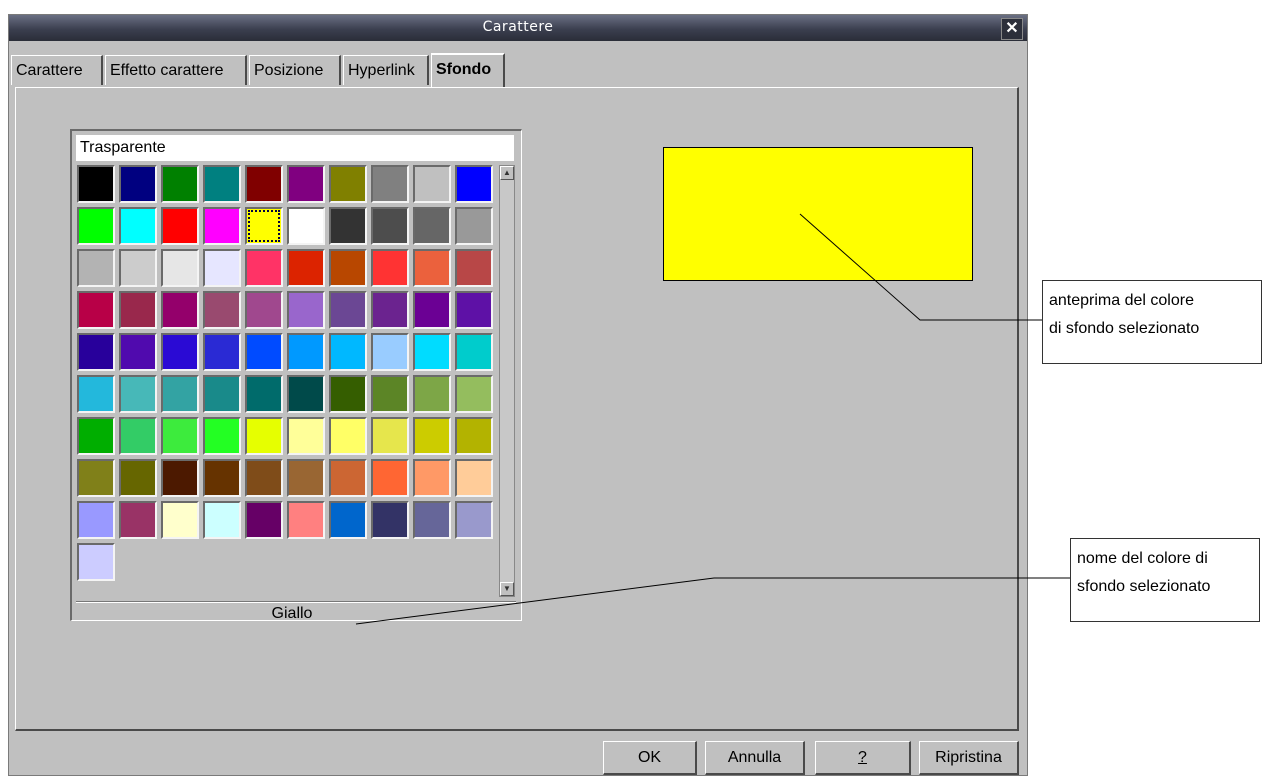  What do you see at coordinates (507, 173) in the screenshot?
I see `scroll-up-arrow-icon: ▲` at bounding box center [507, 173].